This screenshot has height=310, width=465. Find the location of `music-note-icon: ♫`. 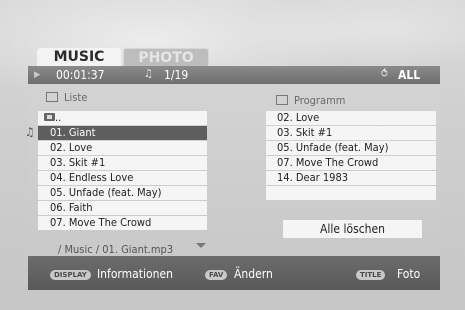

music-note-icon: ♫ is located at coordinates (148, 73).